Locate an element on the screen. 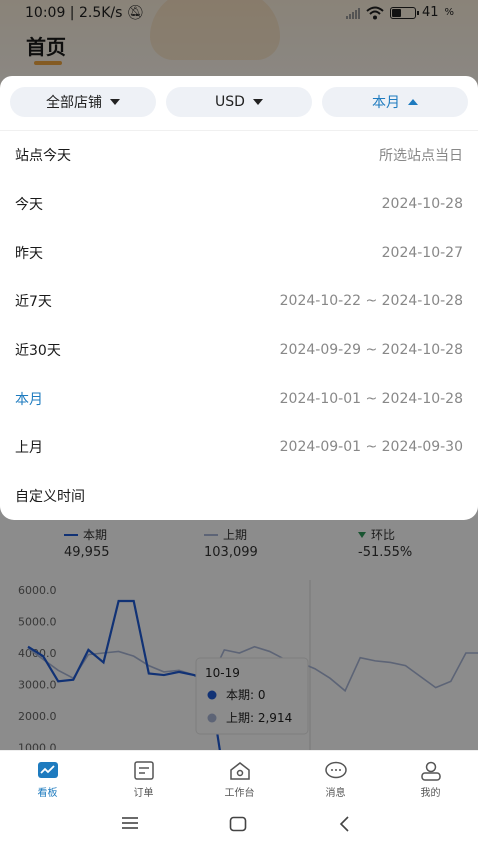 This screenshot has height=850, width=478. home-icon is located at coordinates (238, 824).